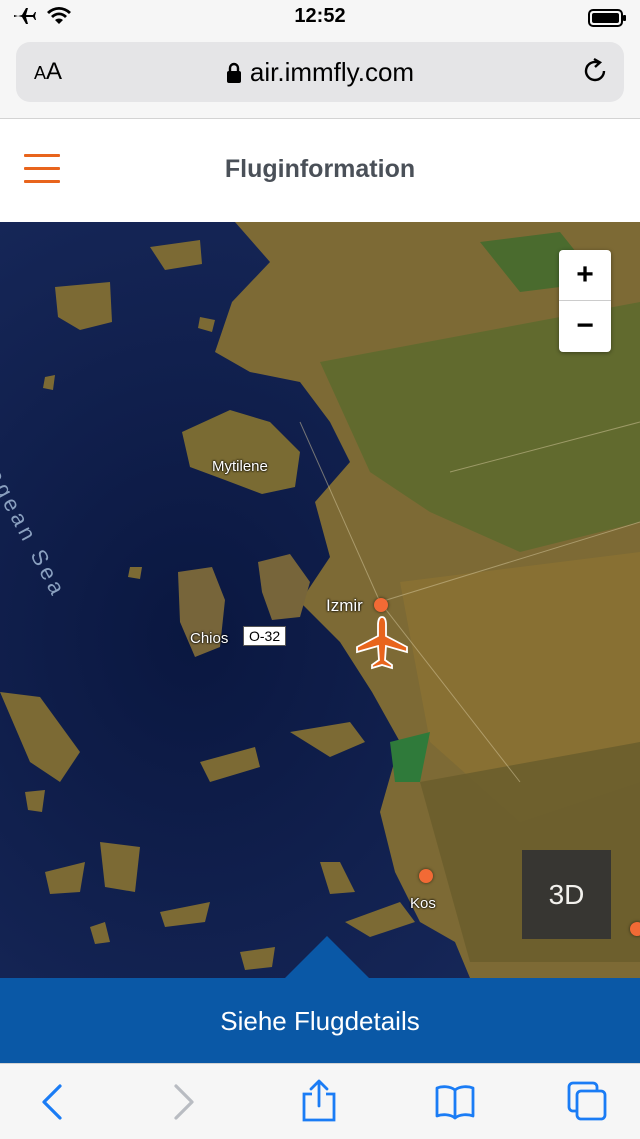  Describe the element at coordinates (240, 466) in the screenshot. I see `place-label-mytilene: Mytilene` at that location.